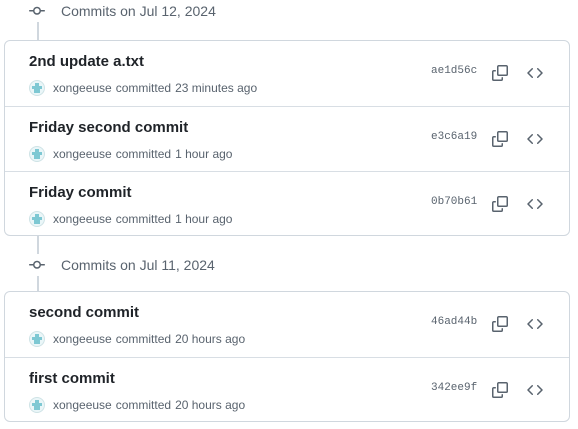 This screenshot has height=429, width=578. Describe the element at coordinates (80, 192) in the screenshot. I see `commit-message-link: Friday commit` at that location.